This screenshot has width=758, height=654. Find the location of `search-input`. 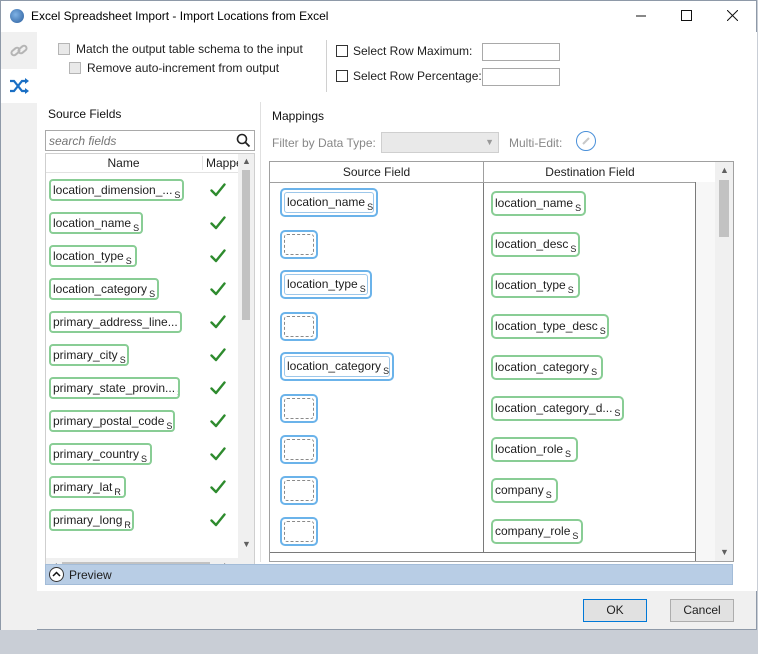

search-input is located at coordinates (140, 140).